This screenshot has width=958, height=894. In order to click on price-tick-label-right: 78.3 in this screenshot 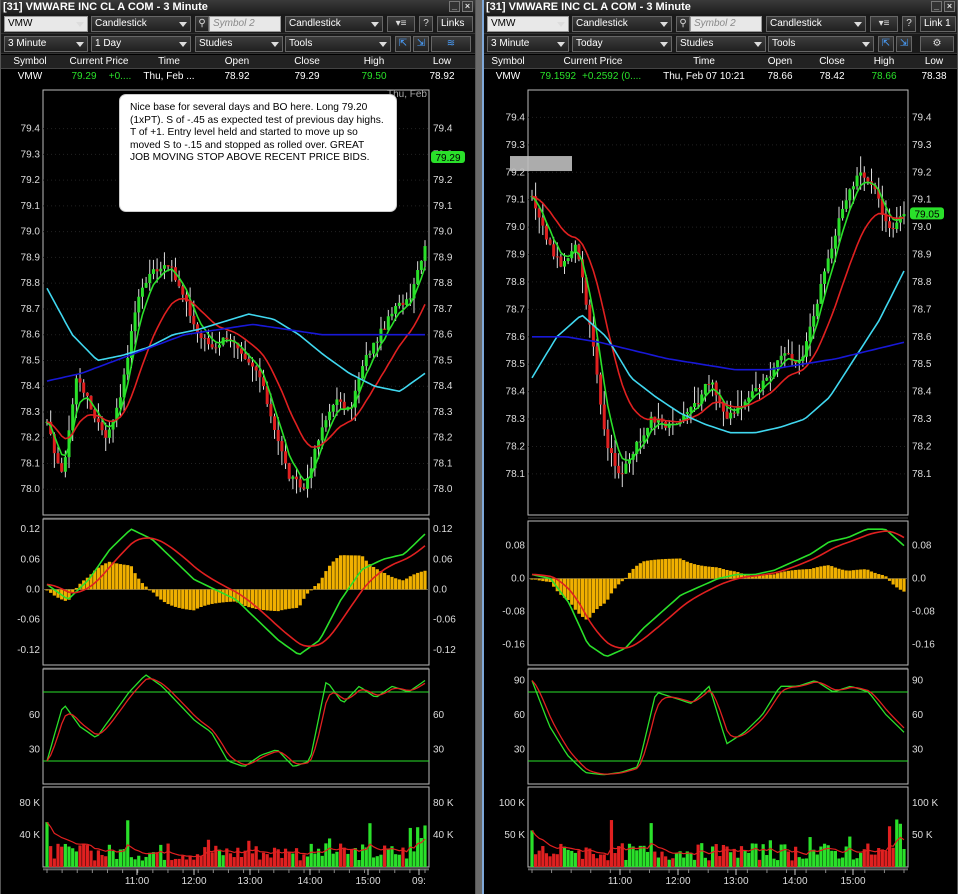, I will do `click(922, 419)`.